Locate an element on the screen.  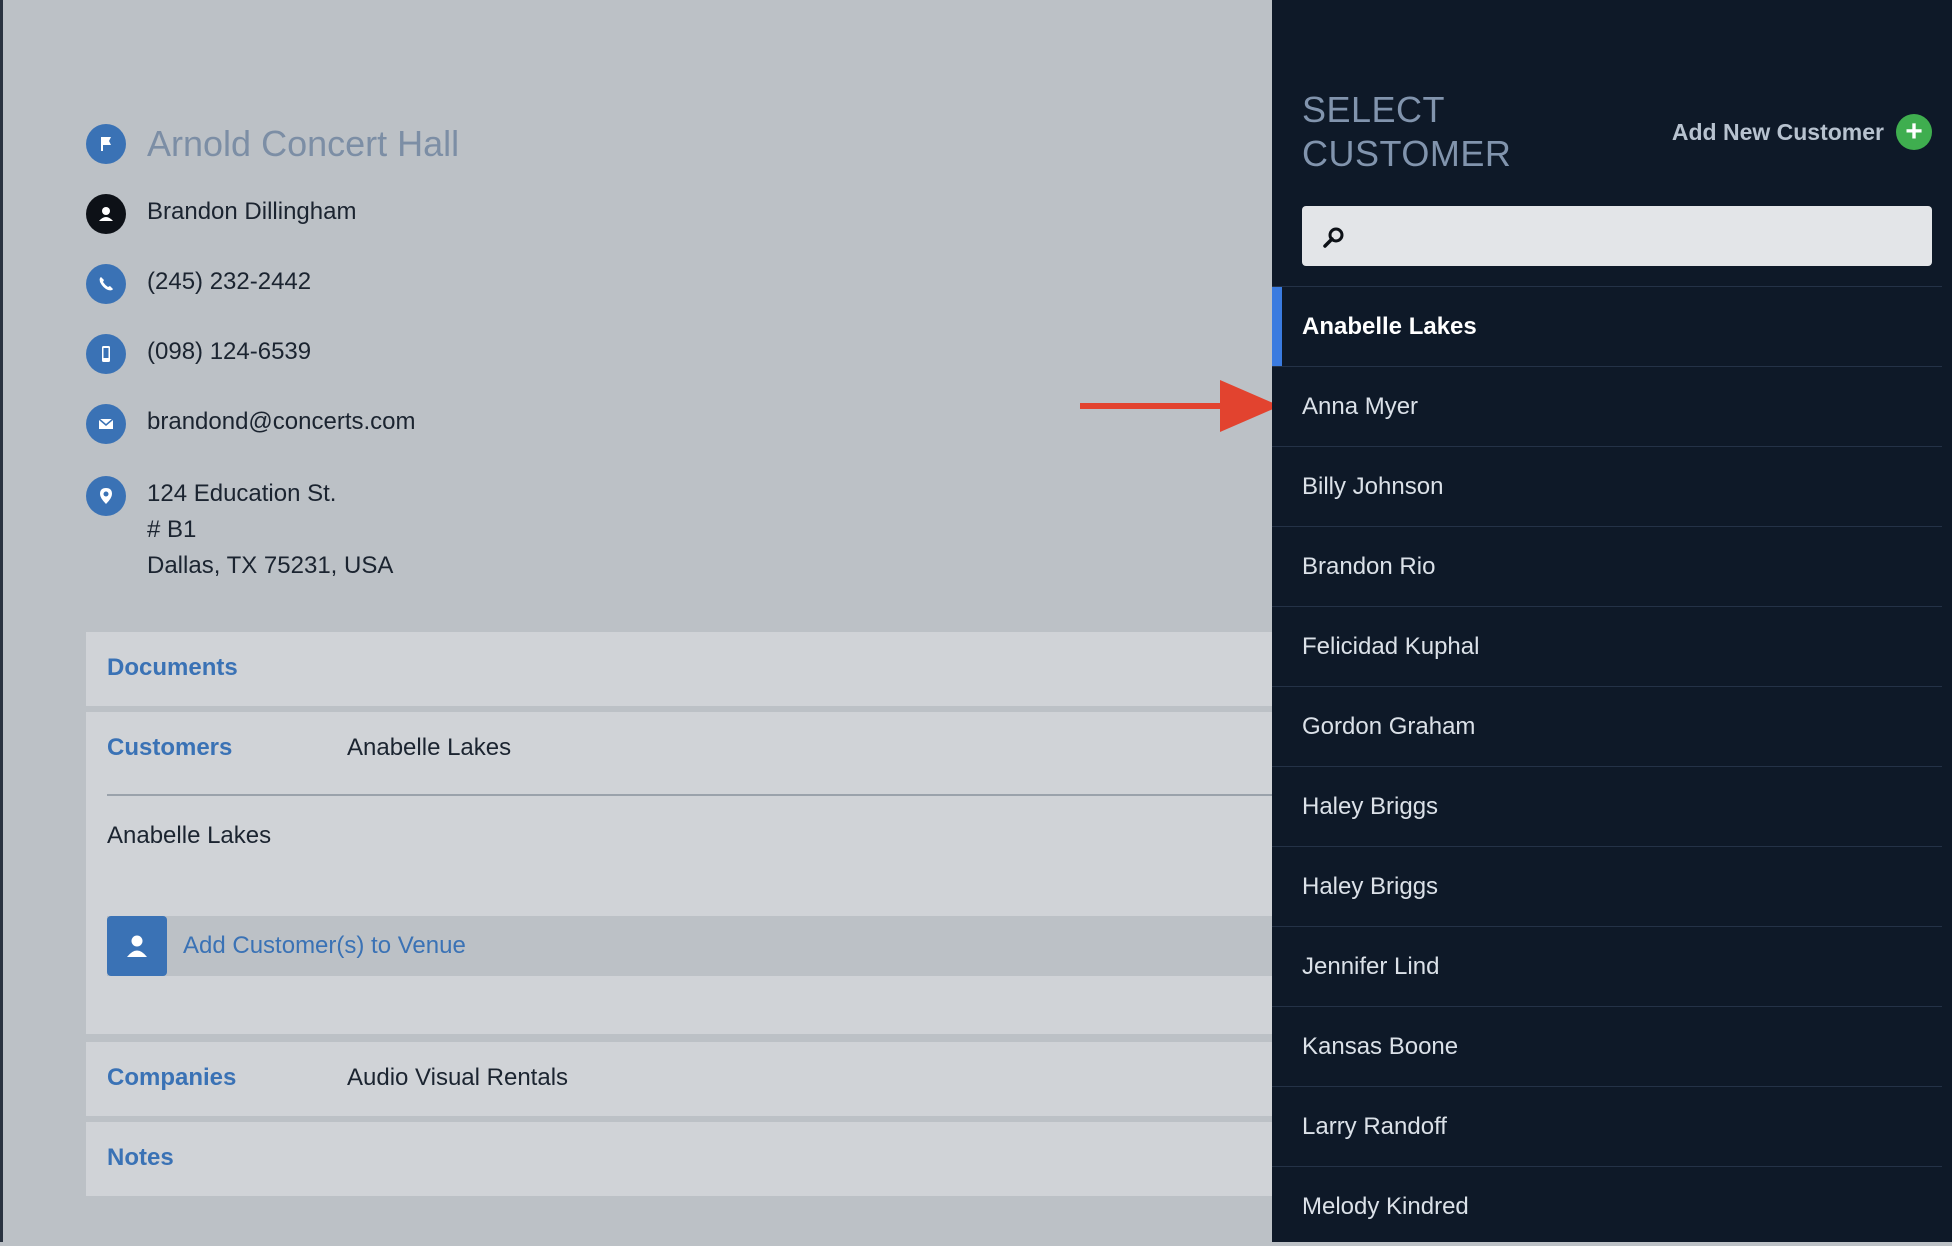
customer-list-item: Kansas Boone is located at coordinates (1607, 1046).